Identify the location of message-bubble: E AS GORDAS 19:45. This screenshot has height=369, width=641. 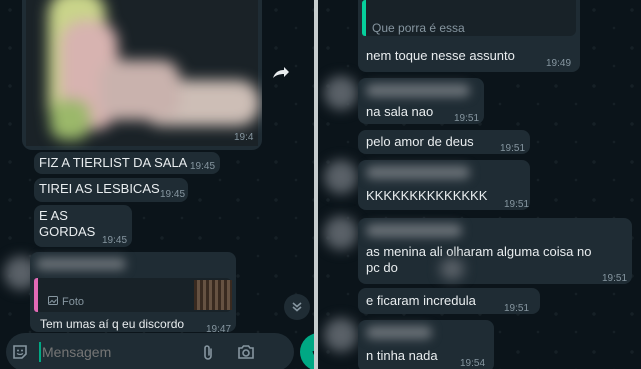
(83, 226).